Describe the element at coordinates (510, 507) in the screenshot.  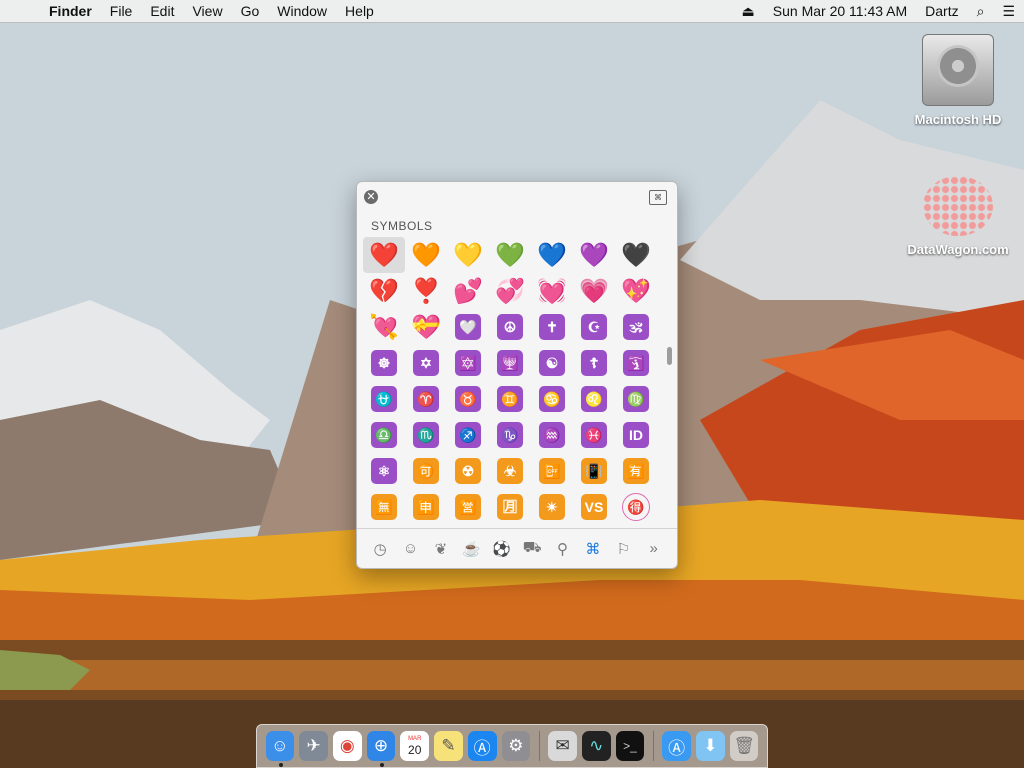
I see `emoji-cell: 🈷` at that location.